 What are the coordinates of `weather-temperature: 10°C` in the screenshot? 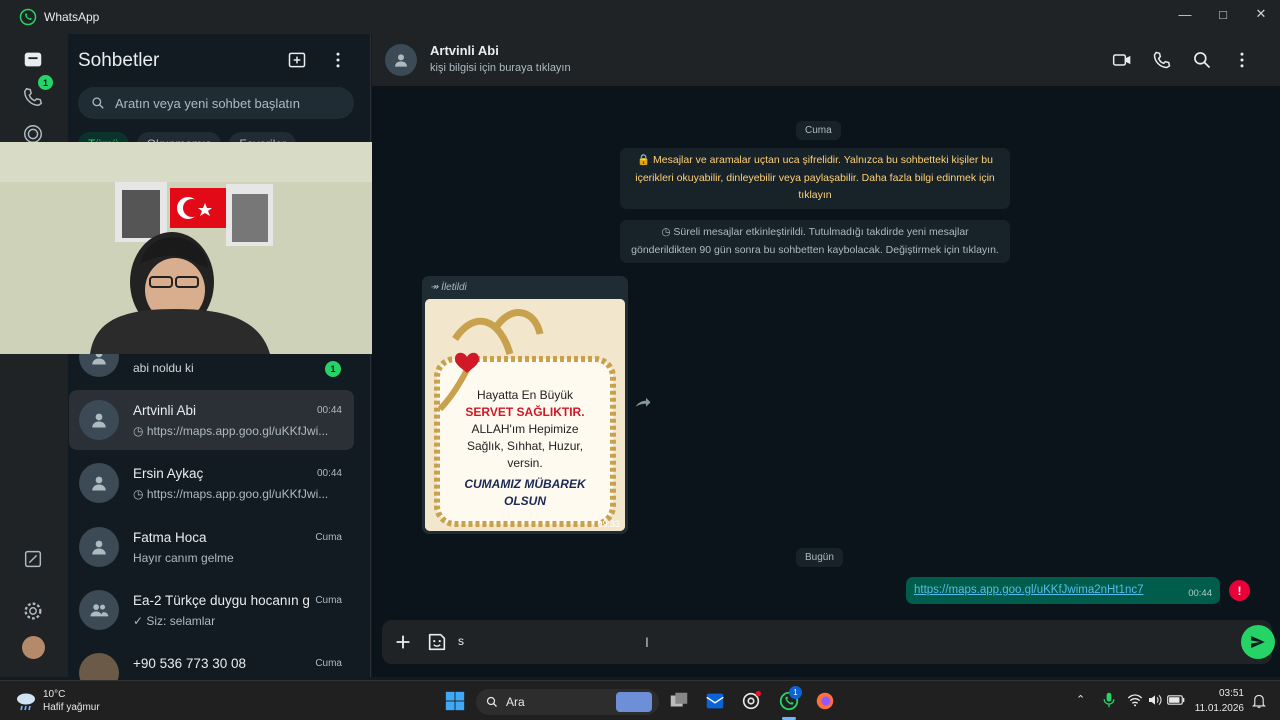 It's located at (54, 694).